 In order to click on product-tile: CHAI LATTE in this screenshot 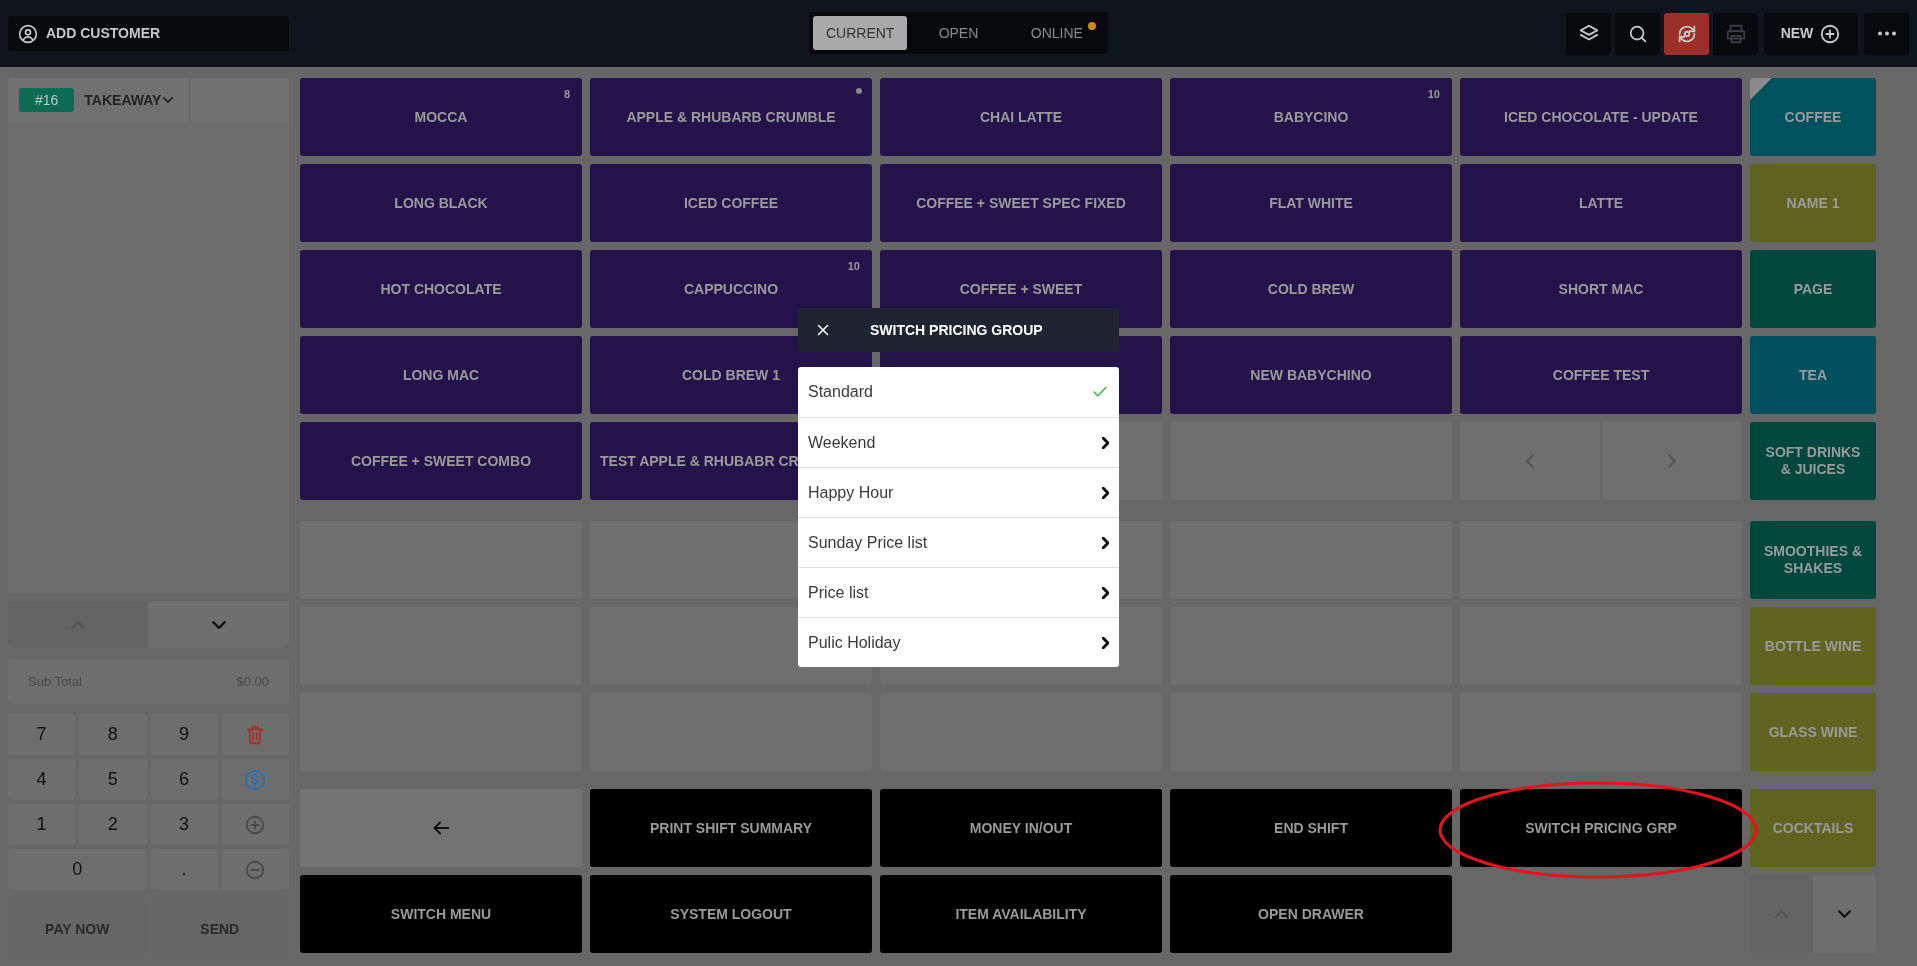, I will do `click(1021, 117)`.